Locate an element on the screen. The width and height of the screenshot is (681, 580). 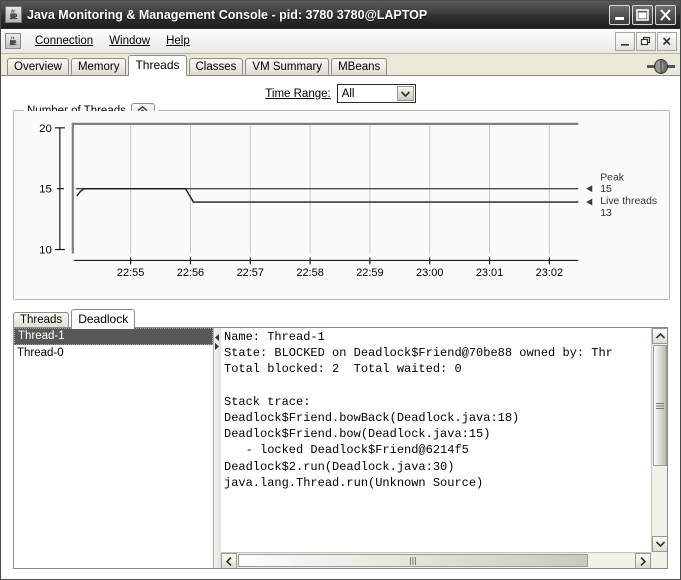
mdi-close-button is located at coordinates (667, 41).